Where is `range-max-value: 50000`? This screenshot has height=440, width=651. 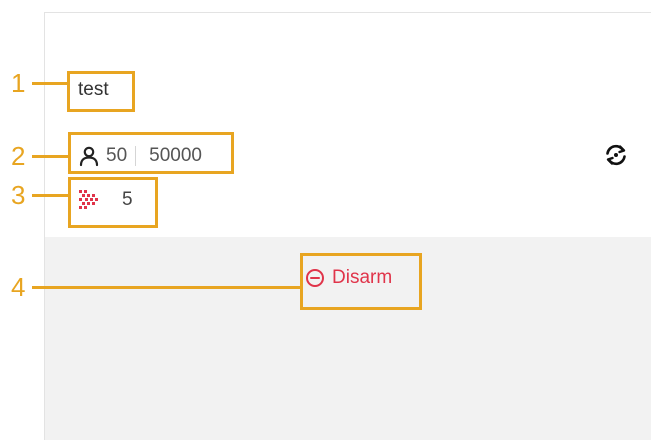
range-max-value: 50000 is located at coordinates (175, 155).